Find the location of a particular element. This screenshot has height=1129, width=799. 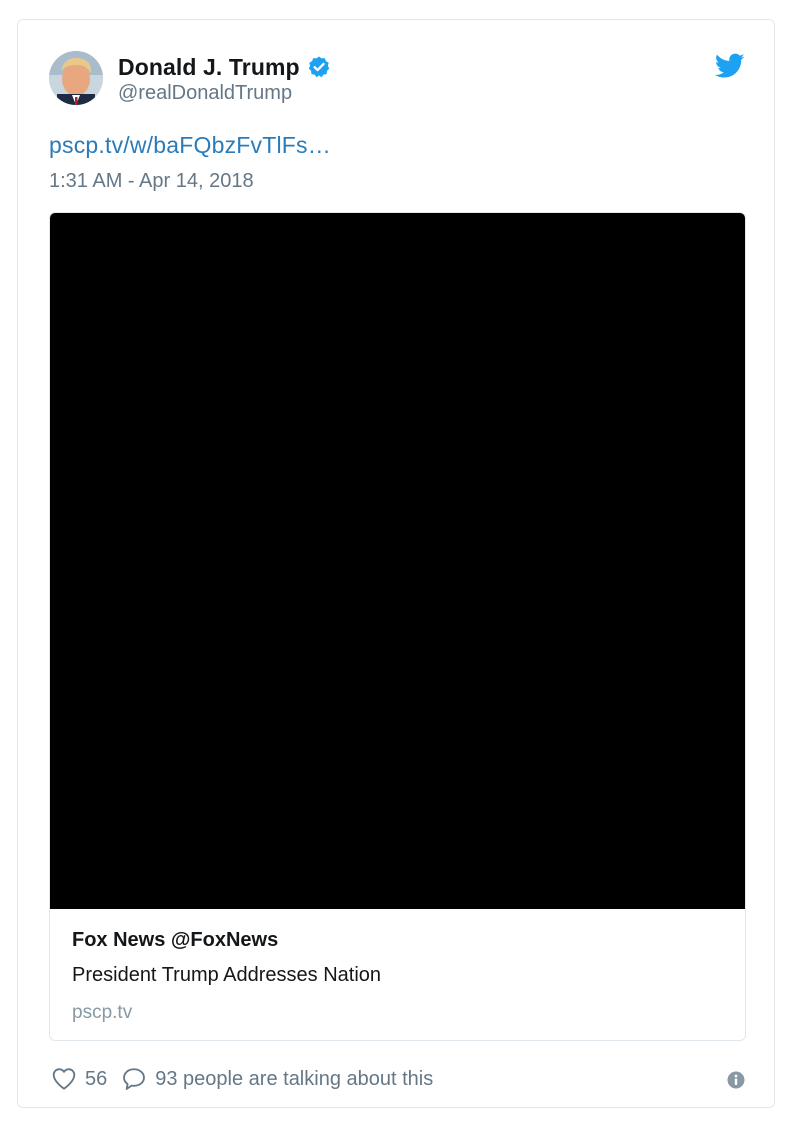

author-name-row: Donald J. Trump is located at coordinates (224, 67).